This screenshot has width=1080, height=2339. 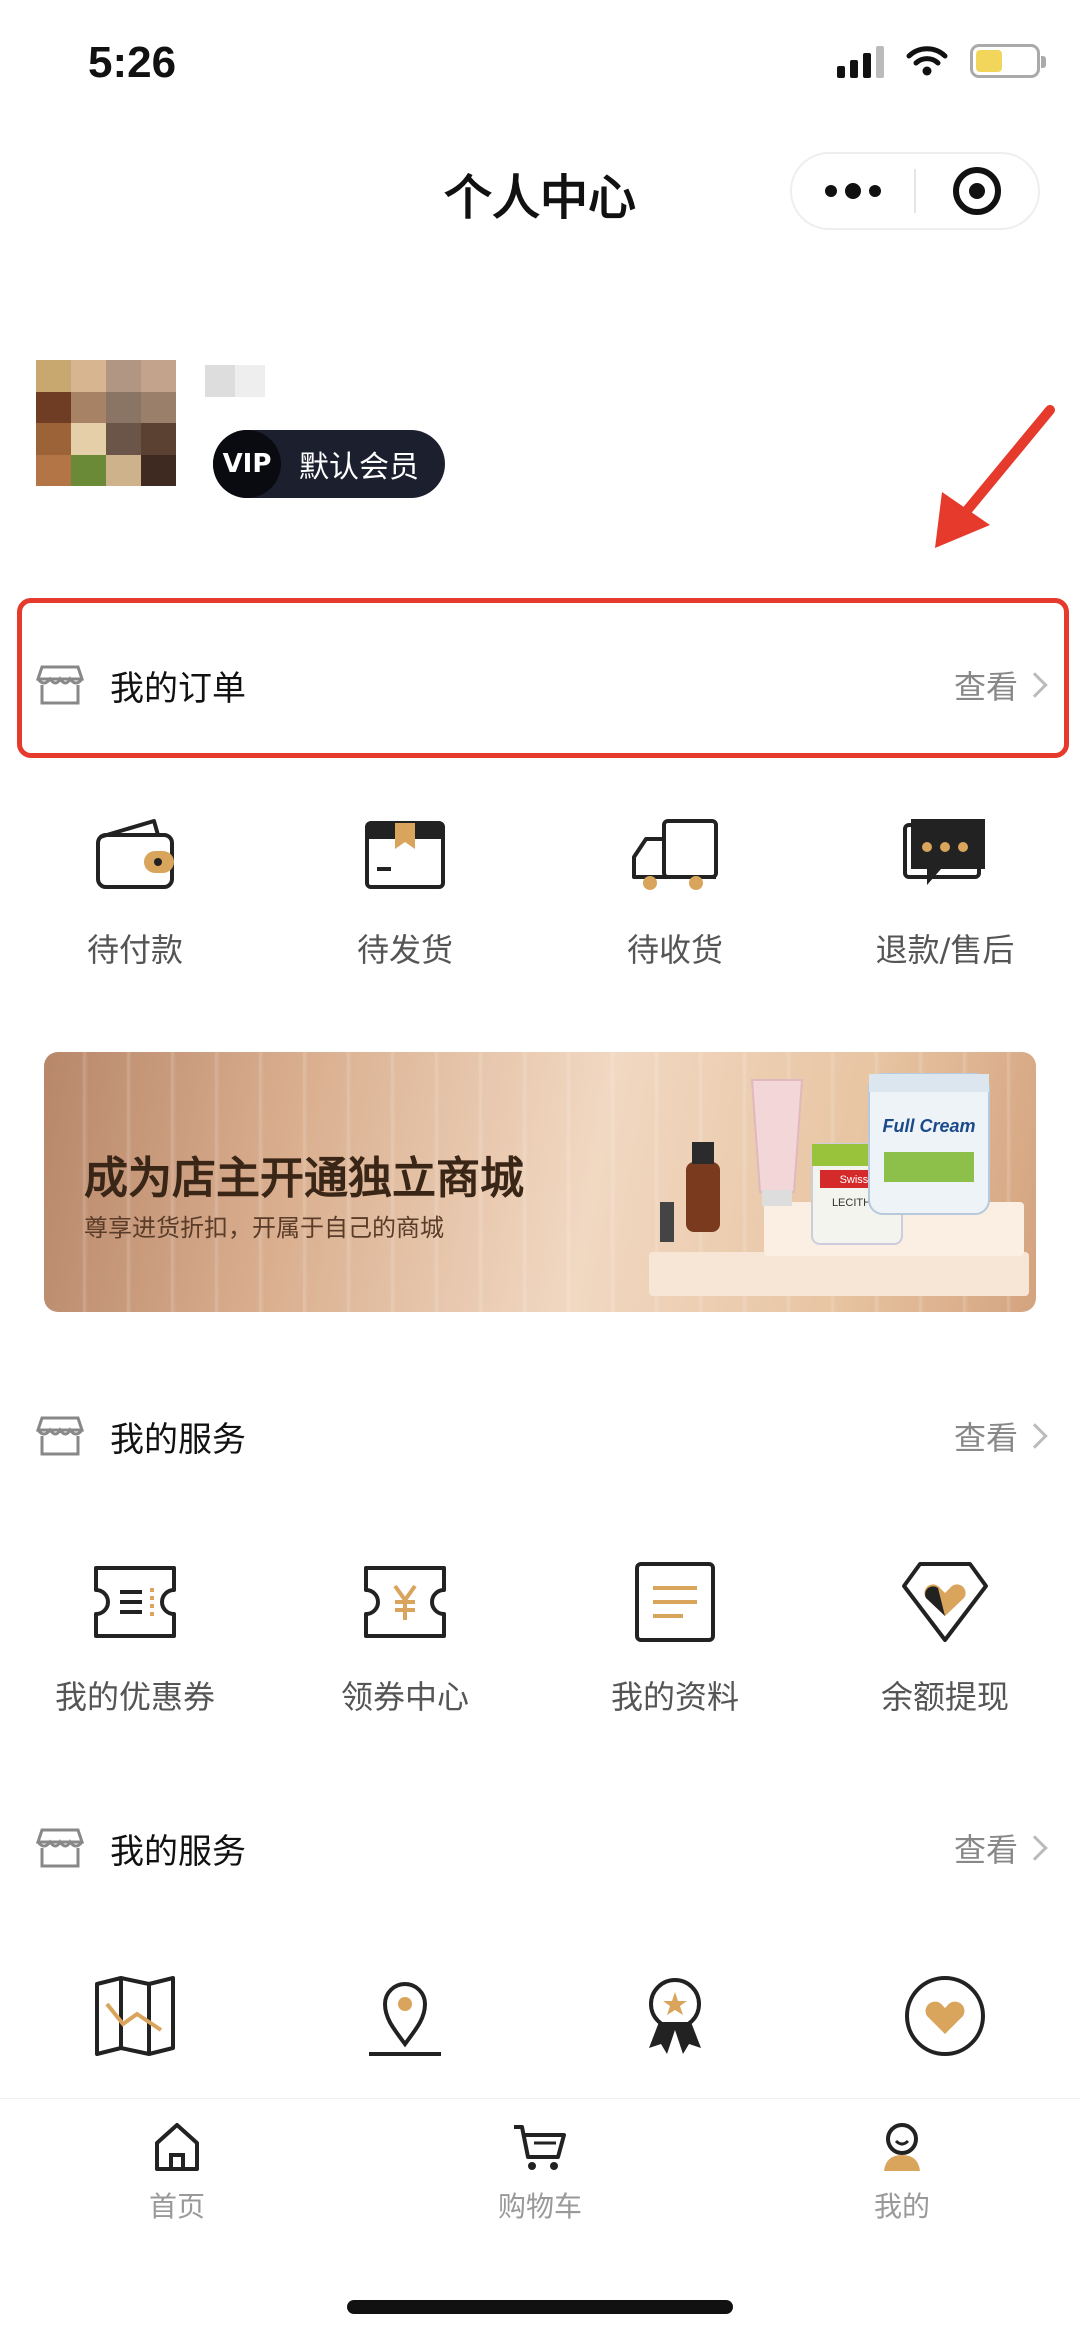 I want to click on close-capsule-button, so click(x=977, y=191).